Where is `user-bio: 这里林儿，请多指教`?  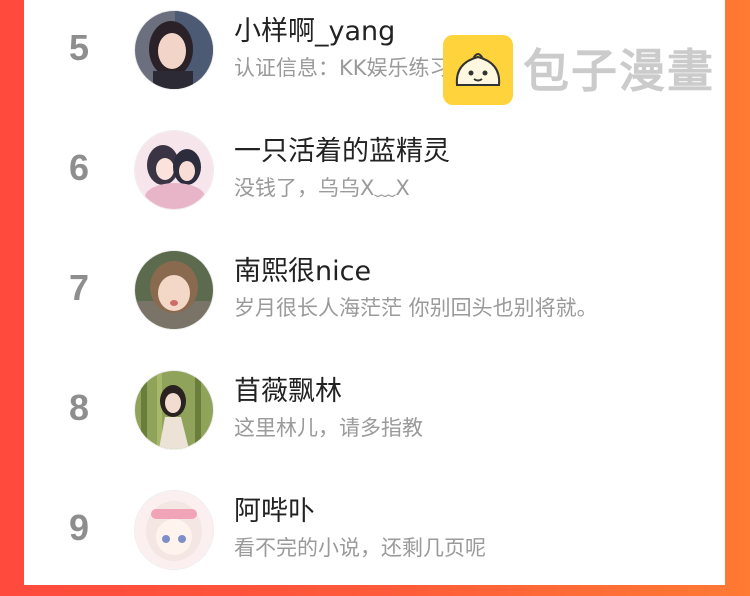
user-bio: 这里林儿，请多指教 is located at coordinates (328, 428).